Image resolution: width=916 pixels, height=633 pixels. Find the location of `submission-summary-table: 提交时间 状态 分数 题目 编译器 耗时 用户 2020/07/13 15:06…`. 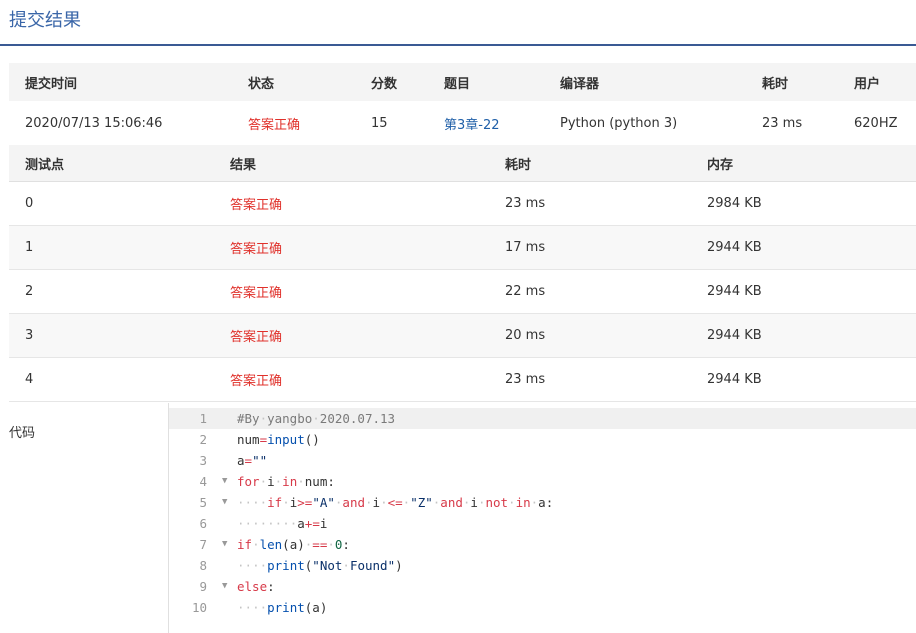

submission-summary-table: 提交时间 状态 分数 题目 编译器 耗时 用户 2020/07/13 15:06… is located at coordinates (462, 104).